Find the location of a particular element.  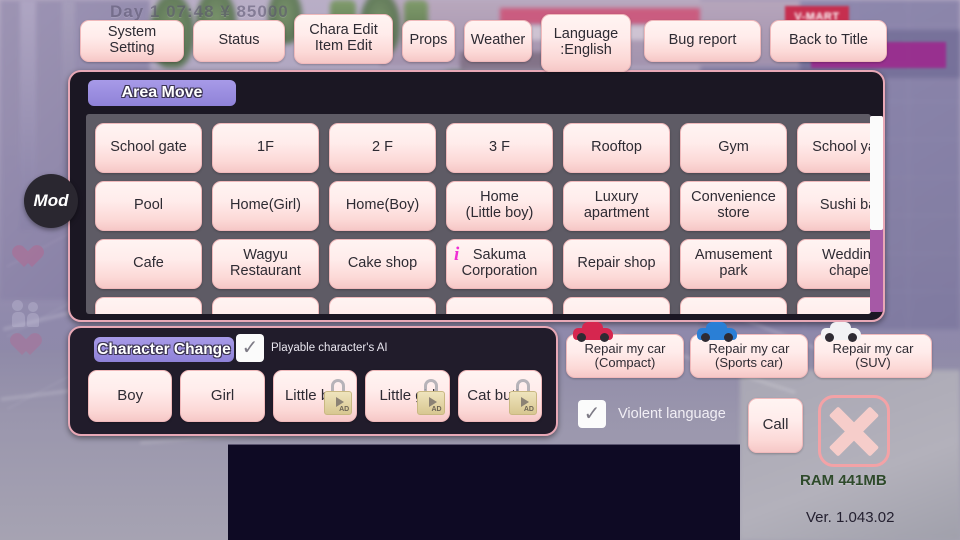

area-button: Home(Boy) is located at coordinates (382, 206).